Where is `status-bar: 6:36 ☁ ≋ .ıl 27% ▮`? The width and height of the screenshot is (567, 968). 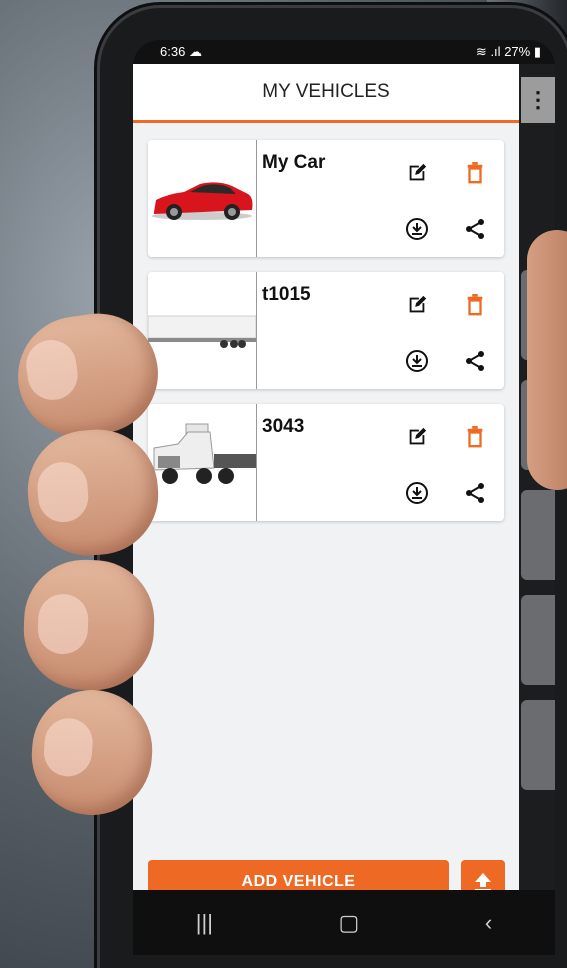
status-bar: 6:36 ☁ ≋ .ıl 27% ▮ is located at coordinates (344, 52).